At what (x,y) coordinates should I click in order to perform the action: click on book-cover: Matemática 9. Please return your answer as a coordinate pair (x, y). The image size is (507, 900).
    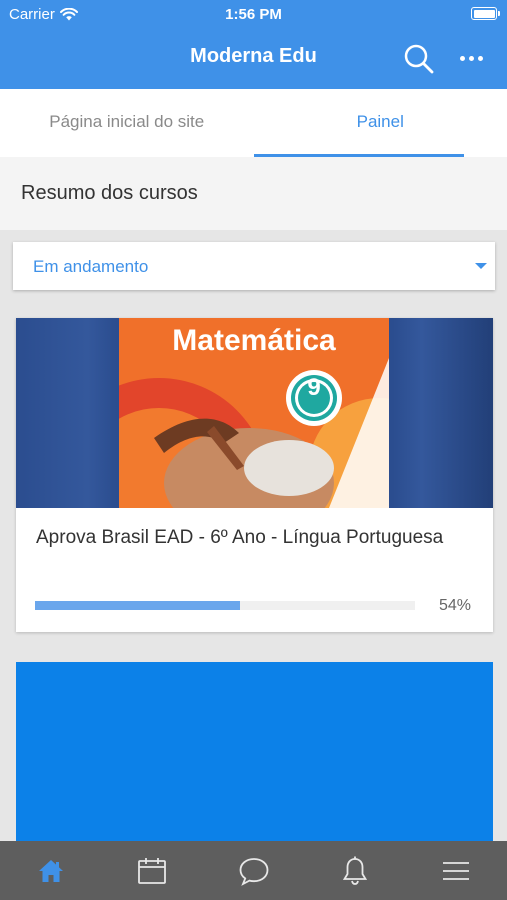
    Looking at the image, I should click on (254, 413).